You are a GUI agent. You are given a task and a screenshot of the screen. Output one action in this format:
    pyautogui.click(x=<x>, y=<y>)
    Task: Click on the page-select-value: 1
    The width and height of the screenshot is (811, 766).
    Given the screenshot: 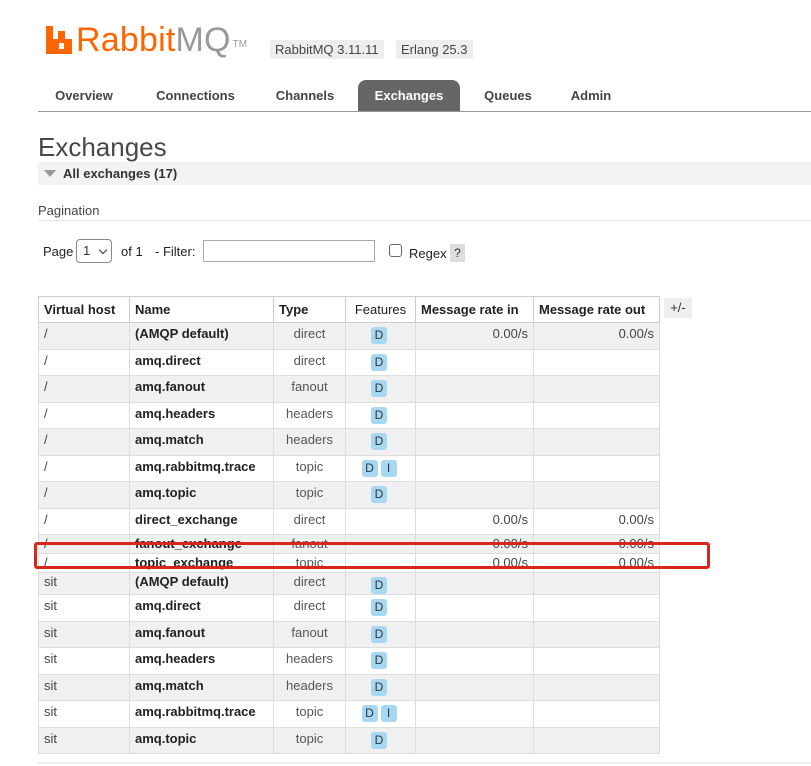 What is the action you would take?
    pyautogui.click(x=87, y=250)
    